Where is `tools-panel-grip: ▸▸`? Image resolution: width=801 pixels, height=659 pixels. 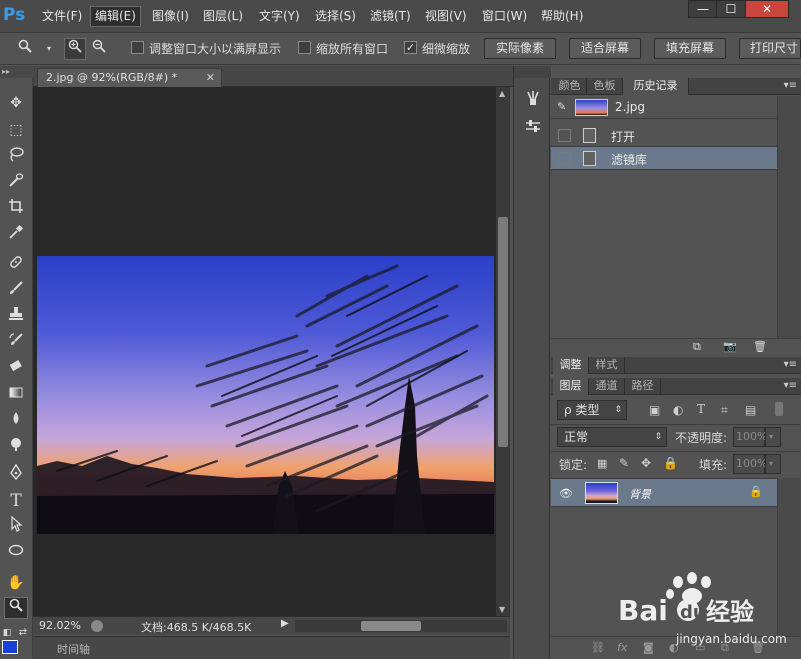 tools-panel-grip: ▸▸ is located at coordinates (16, 72).